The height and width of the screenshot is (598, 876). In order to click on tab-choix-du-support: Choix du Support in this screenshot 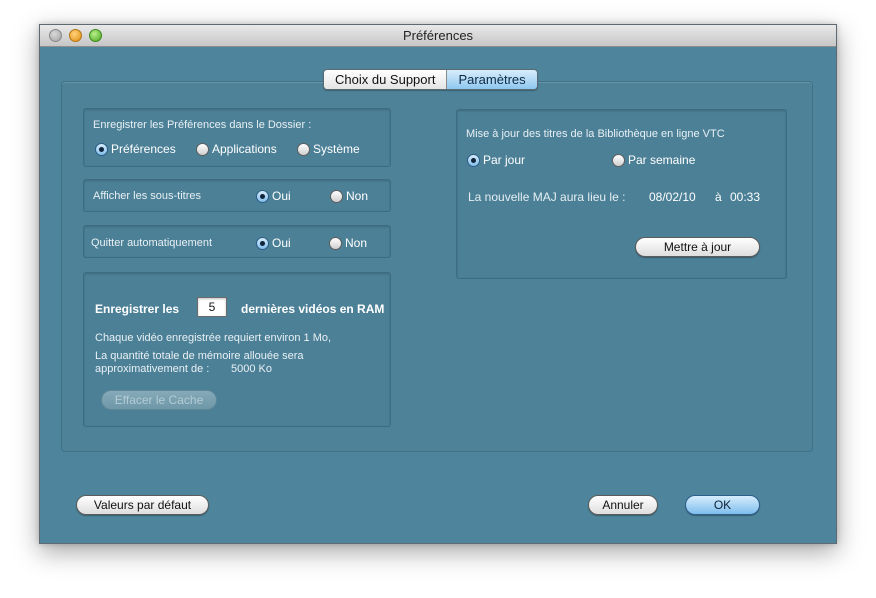, I will do `click(386, 79)`.